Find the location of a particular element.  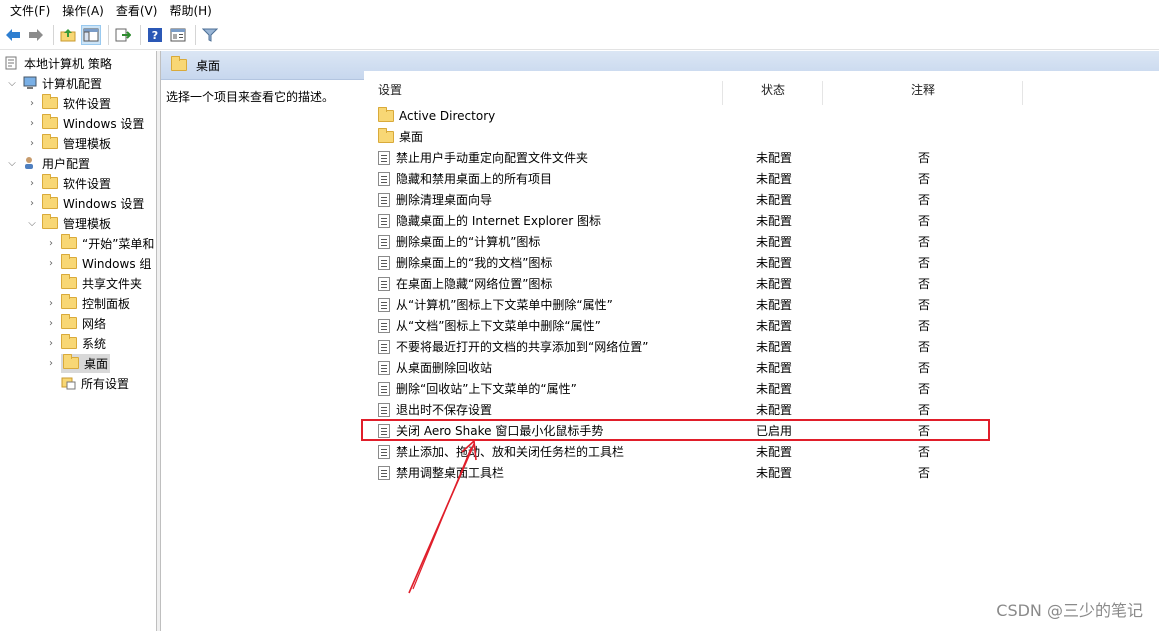

tree-node-user-config: ⌵ 用户配置 is located at coordinates (48, 163).